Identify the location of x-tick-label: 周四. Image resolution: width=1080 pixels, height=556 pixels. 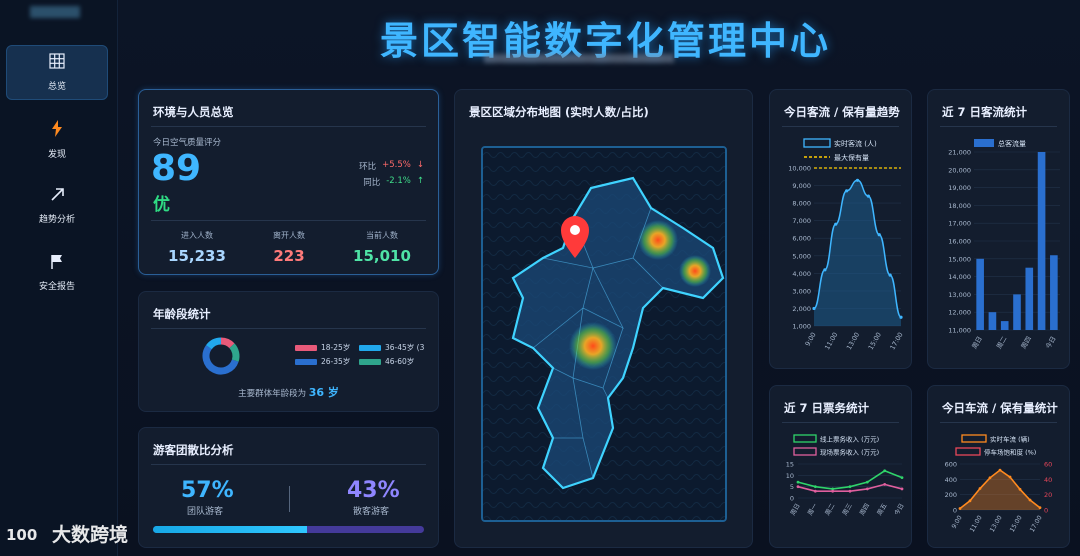
(1026, 342).